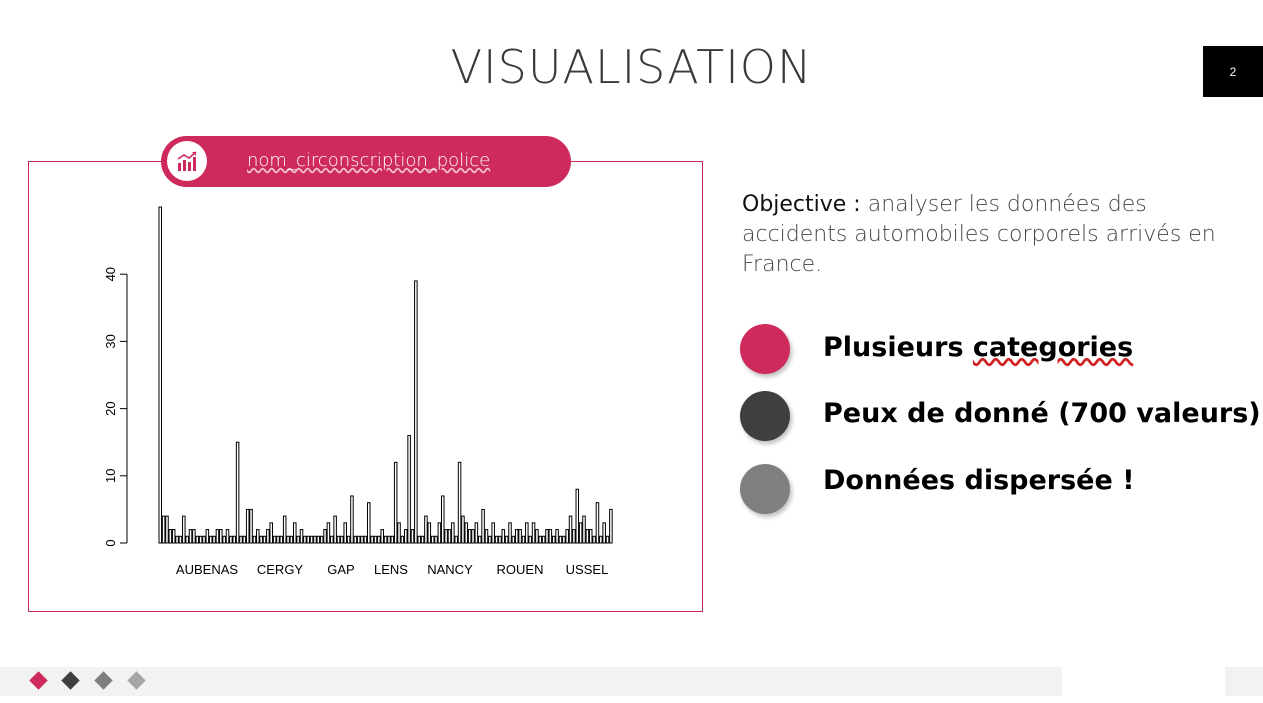 The height and width of the screenshot is (703, 1263). Describe the element at coordinates (765, 349) in the screenshot. I see `bullet-dot-icon` at that location.